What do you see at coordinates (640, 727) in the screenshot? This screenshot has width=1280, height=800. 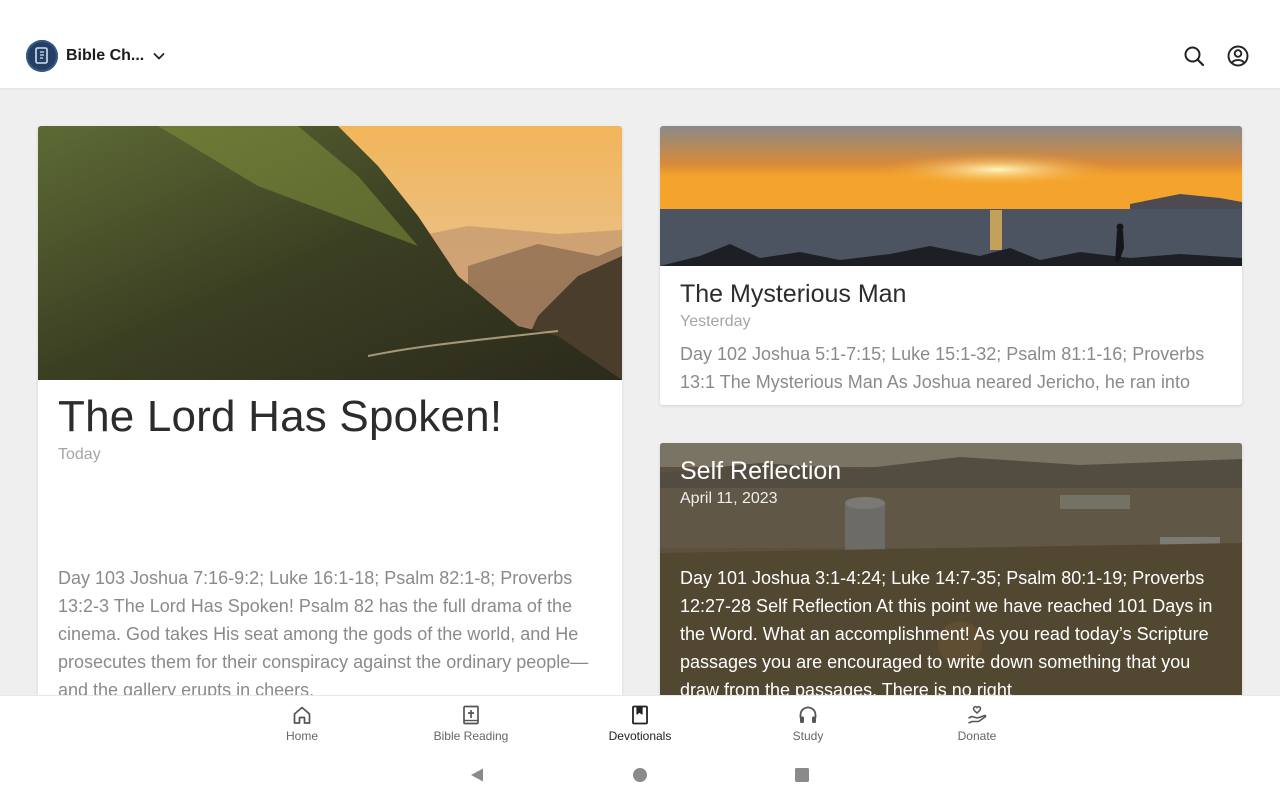 I see `nav-item-devotionals: Devotionals` at bounding box center [640, 727].